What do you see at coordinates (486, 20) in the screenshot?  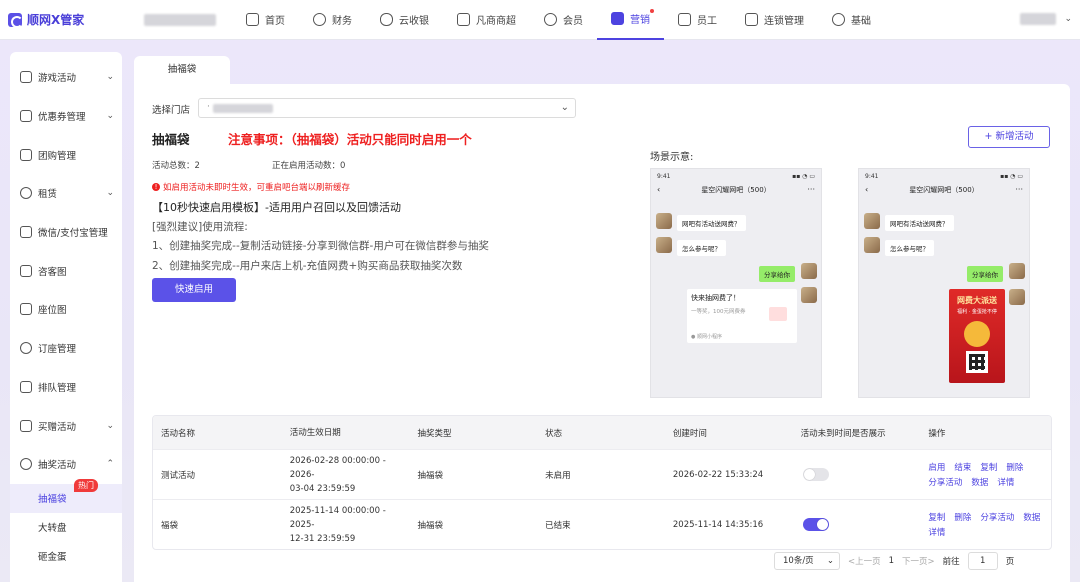 I see `nav-item-supermarket: 凡商商超` at bounding box center [486, 20].